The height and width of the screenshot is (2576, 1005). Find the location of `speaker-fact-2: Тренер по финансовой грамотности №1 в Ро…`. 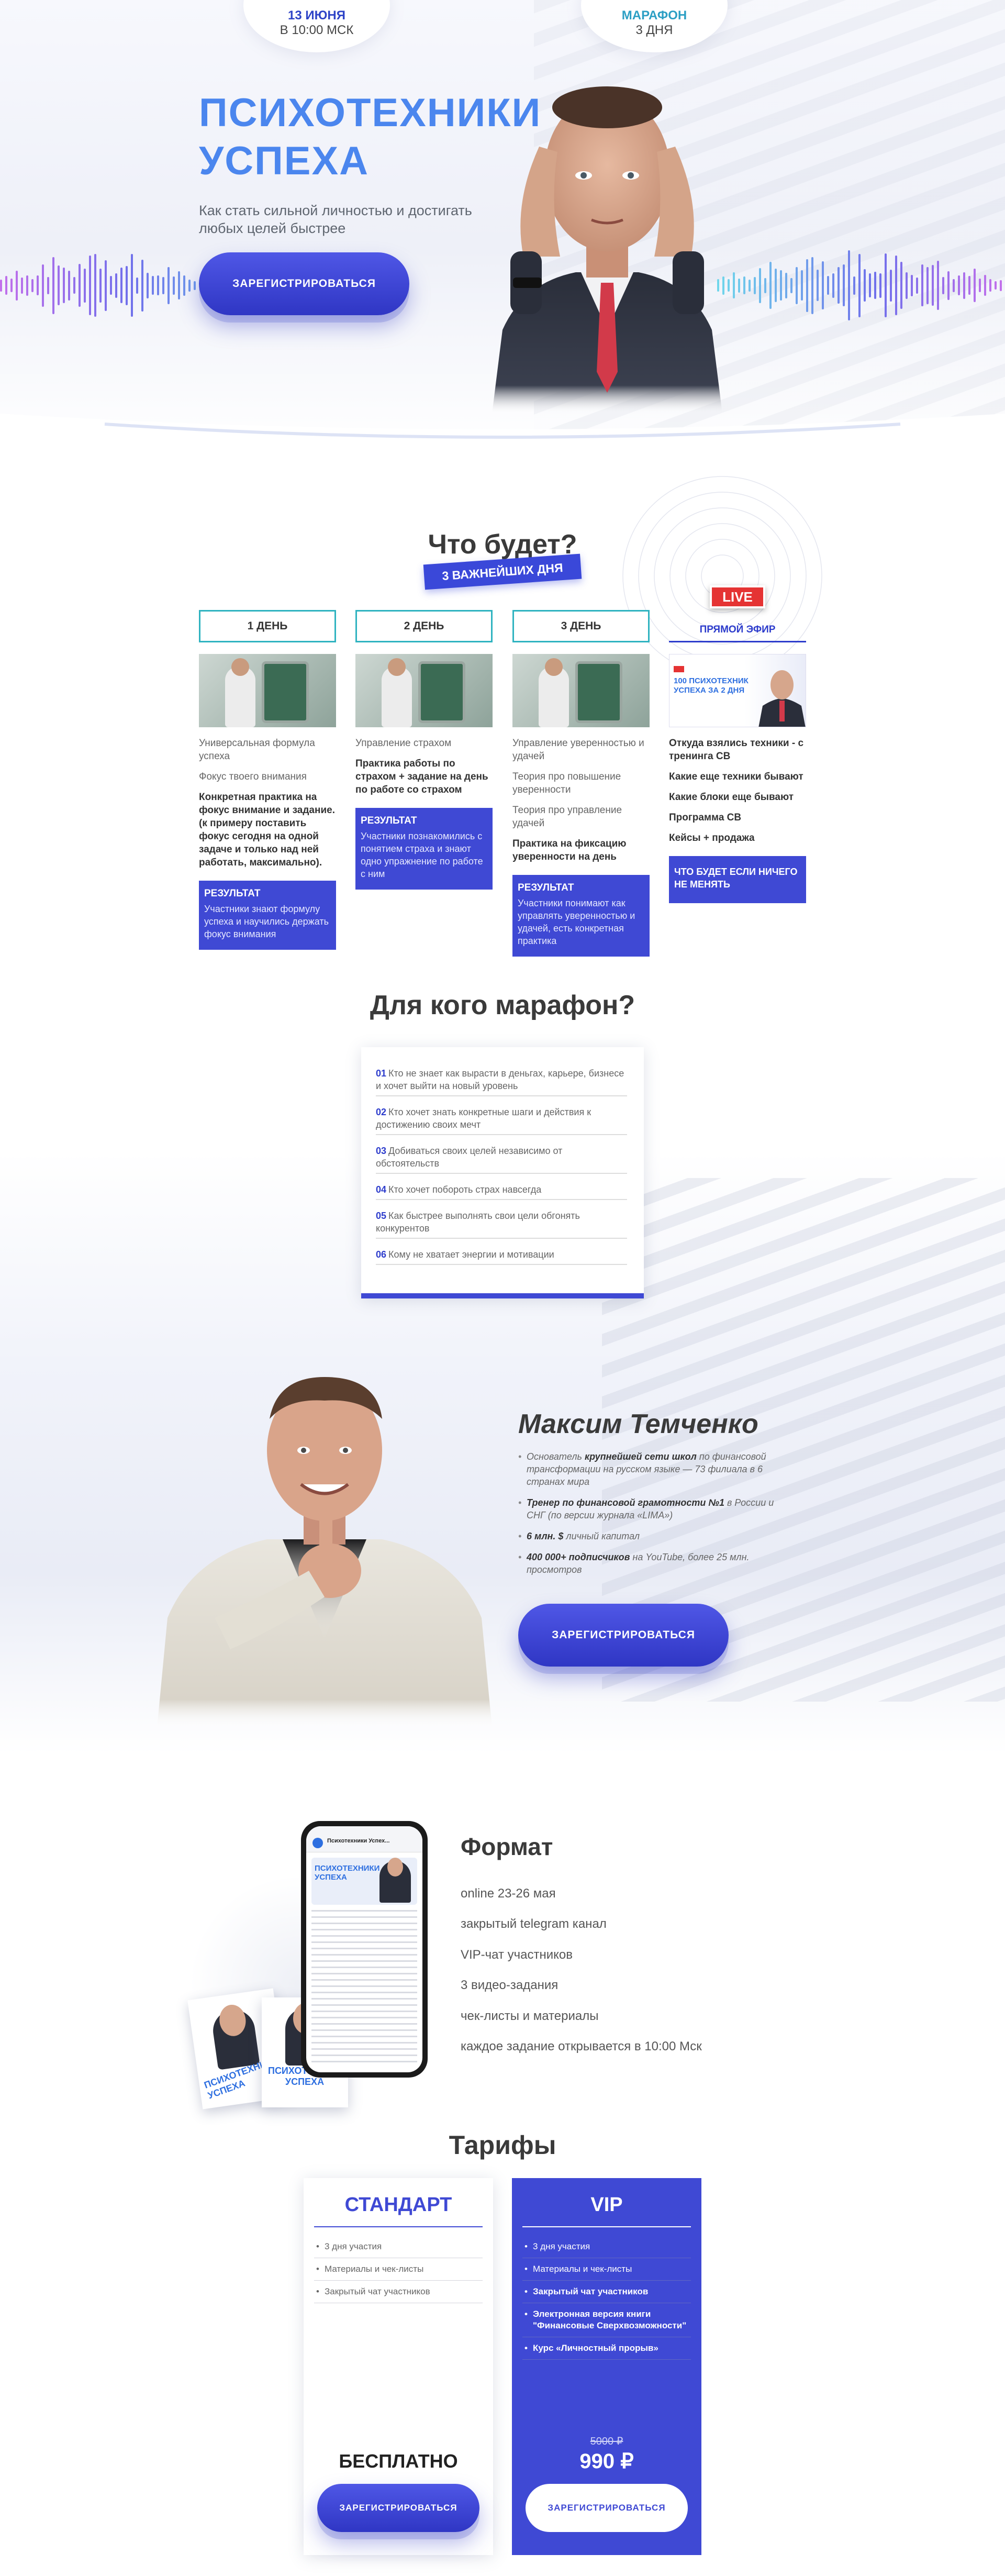

speaker-fact-2: Тренер по финансовой грамотности №1 в Ро… is located at coordinates (654, 1509).